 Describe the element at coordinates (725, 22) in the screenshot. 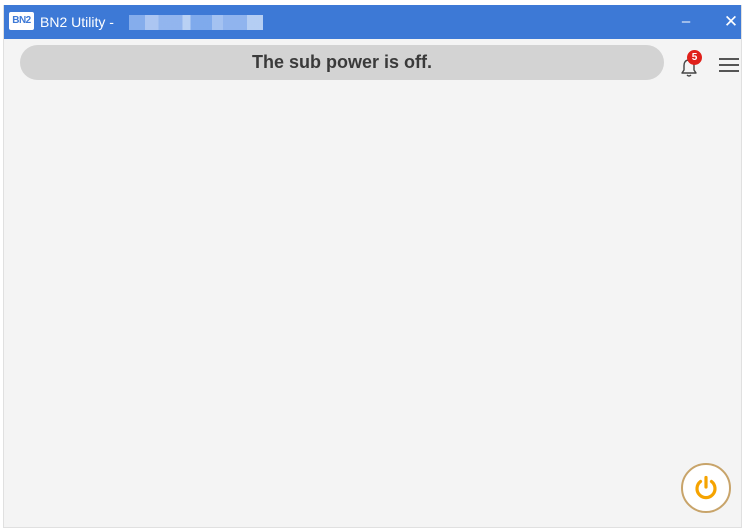

I see `close-button: ✕` at that location.